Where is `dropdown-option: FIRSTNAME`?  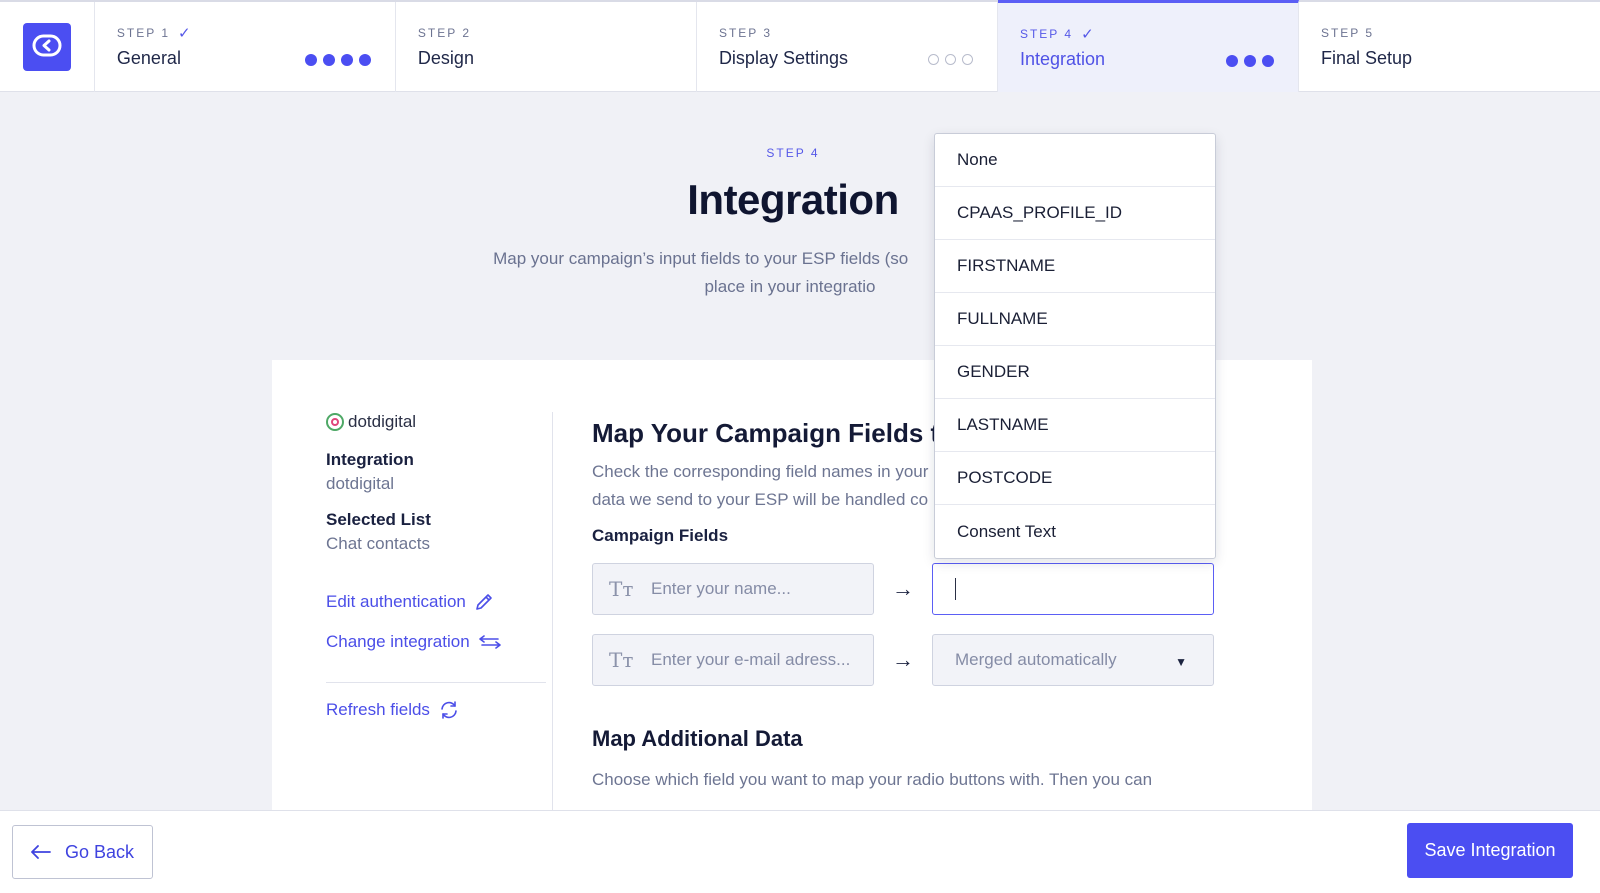
dropdown-option: FIRSTNAME is located at coordinates (1075, 266).